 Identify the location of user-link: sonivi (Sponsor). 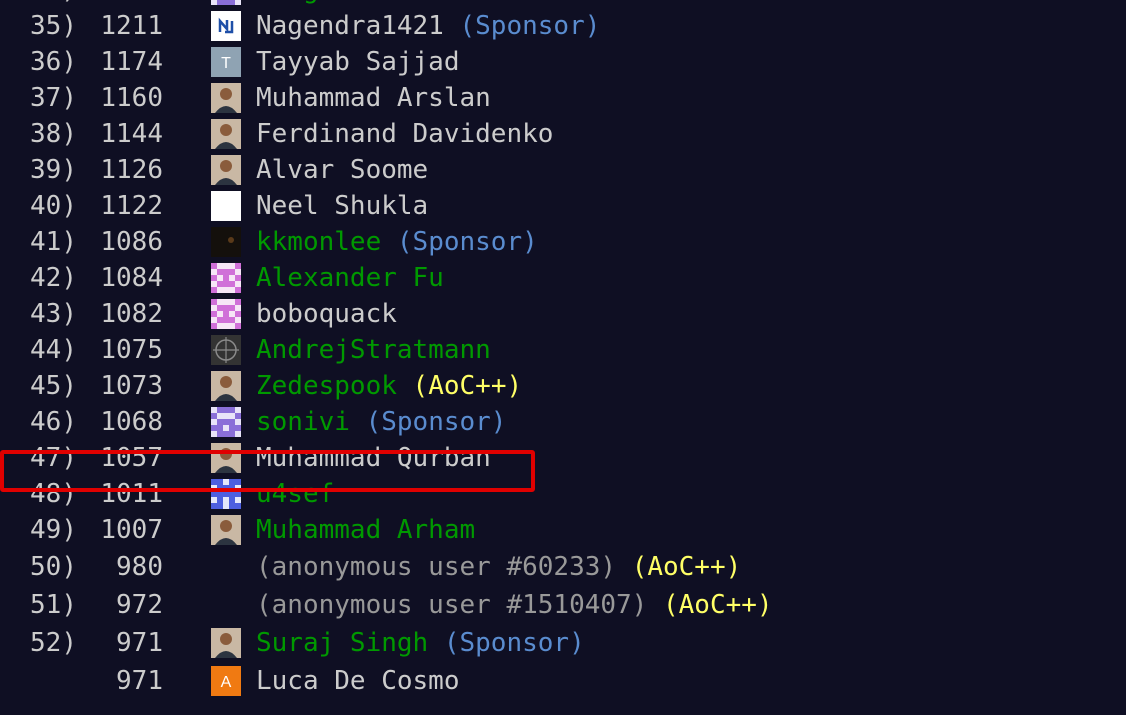
(381, 422).